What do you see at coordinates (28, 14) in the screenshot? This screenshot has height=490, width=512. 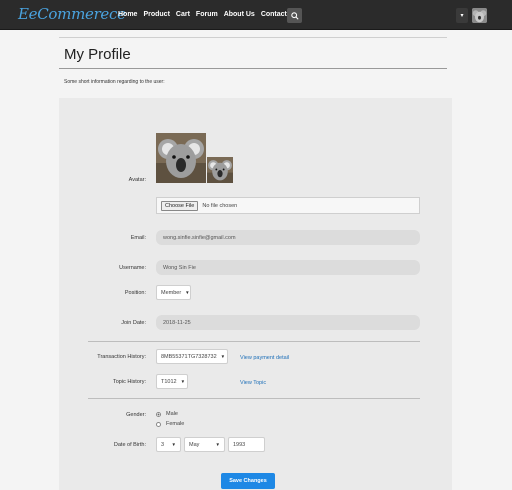 I see `brand-first: Ee` at bounding box center [28, 14].